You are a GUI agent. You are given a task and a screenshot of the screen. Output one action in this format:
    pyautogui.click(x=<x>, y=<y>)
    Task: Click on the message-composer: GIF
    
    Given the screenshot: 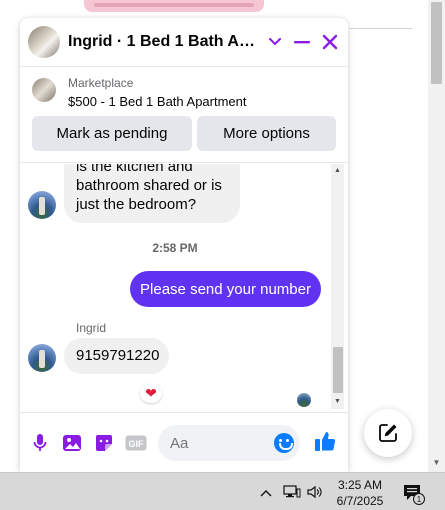 What is the action you would take?
    pyautogui.click(x=184, y=442)
    